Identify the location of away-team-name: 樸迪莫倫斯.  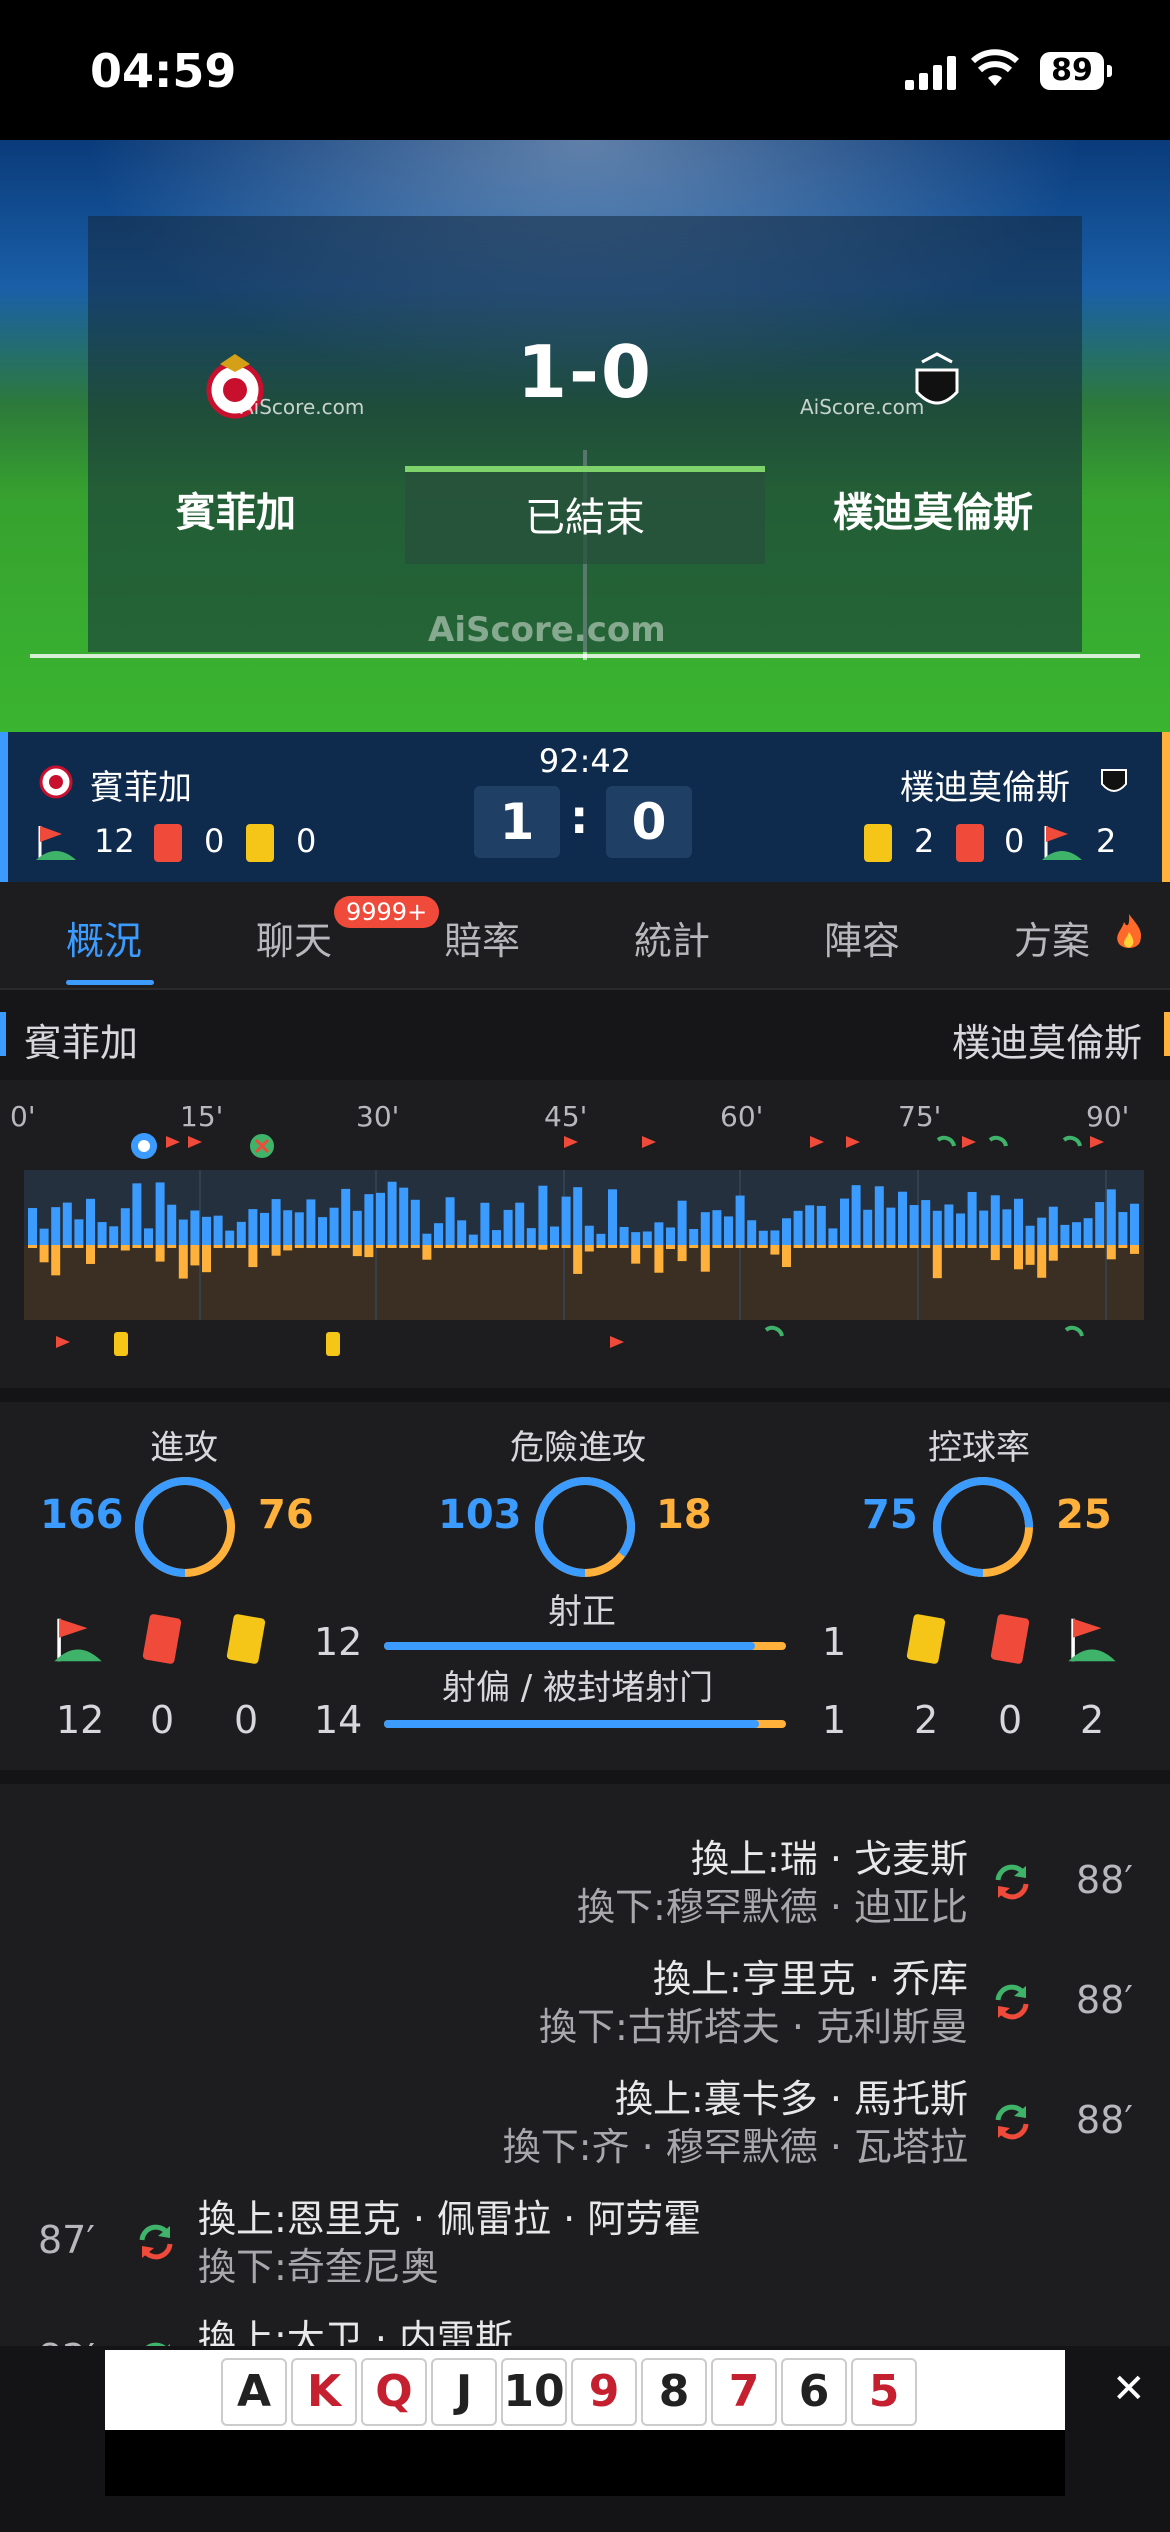
(933, 509).